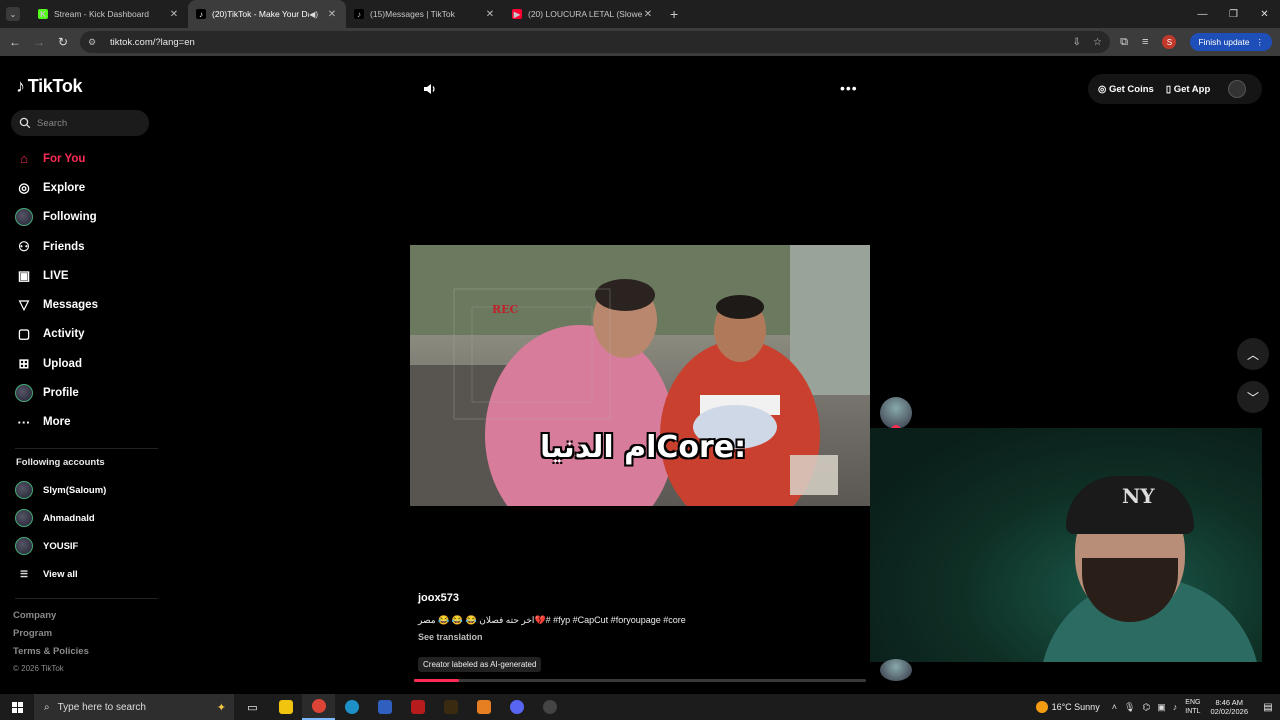 This screenshot has width=1280, height=720. Describe the element at coordinates (64, 246) in the screenshot. I see `sidebar-item-label: Friends` at that location.